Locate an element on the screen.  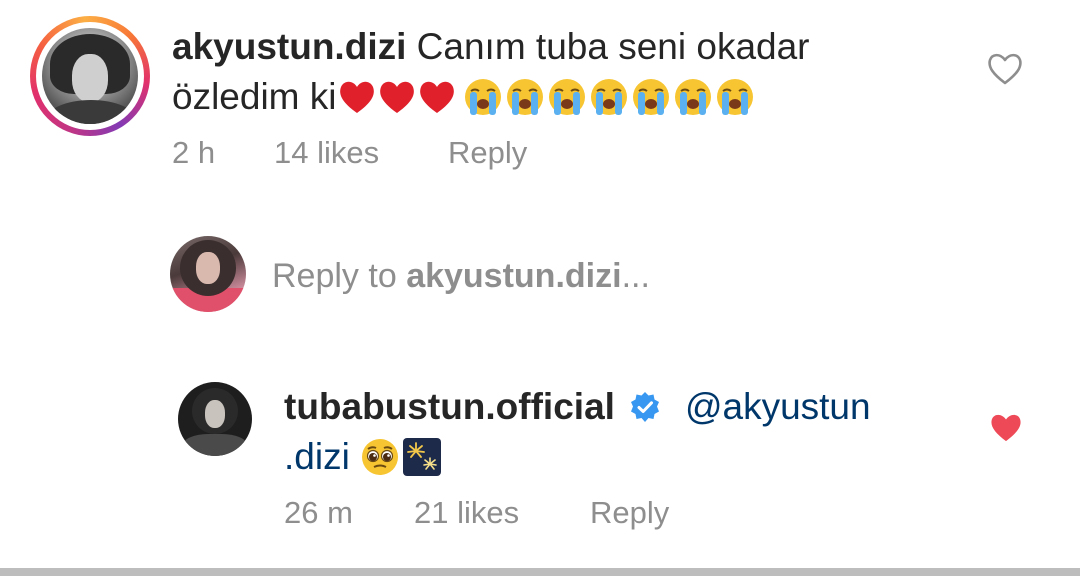
comment-text-line-1: akyustun.dizi Canım tuba seni okadar is located at coordinates (491, 47).